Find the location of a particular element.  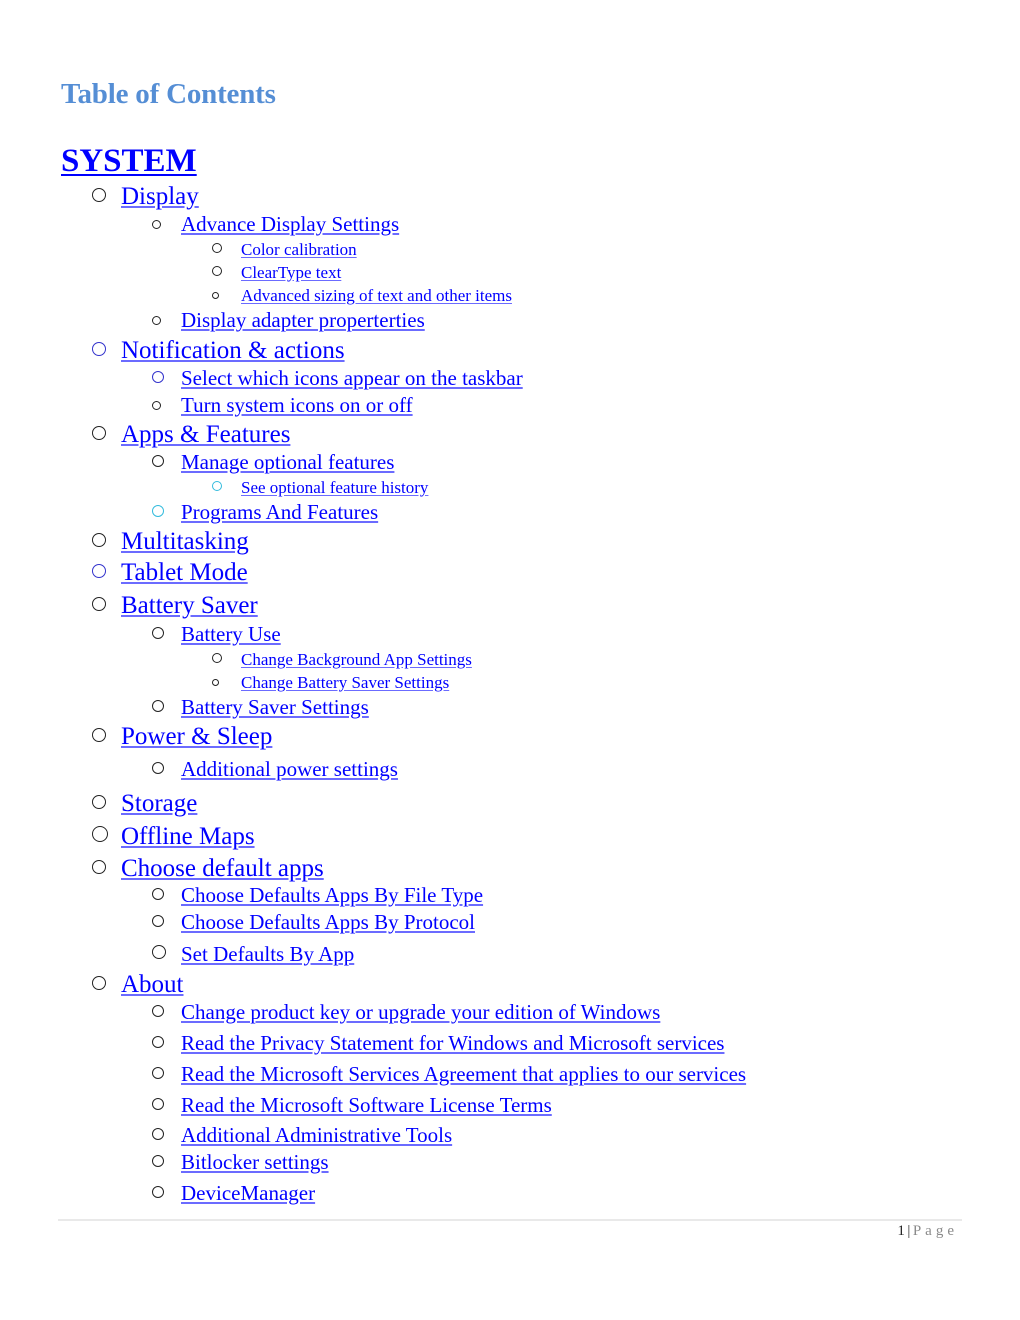

toc-item: Storage is located at coordinates (144, 804).